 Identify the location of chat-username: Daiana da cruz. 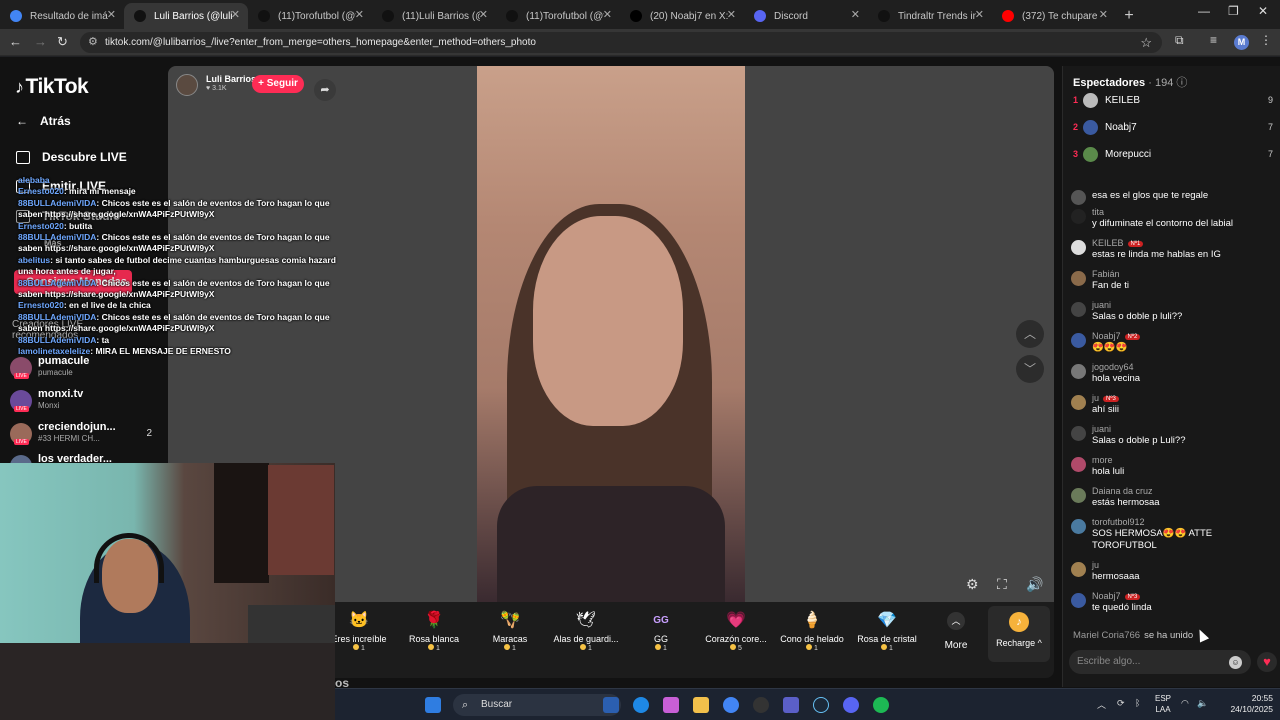
(1122, 491).